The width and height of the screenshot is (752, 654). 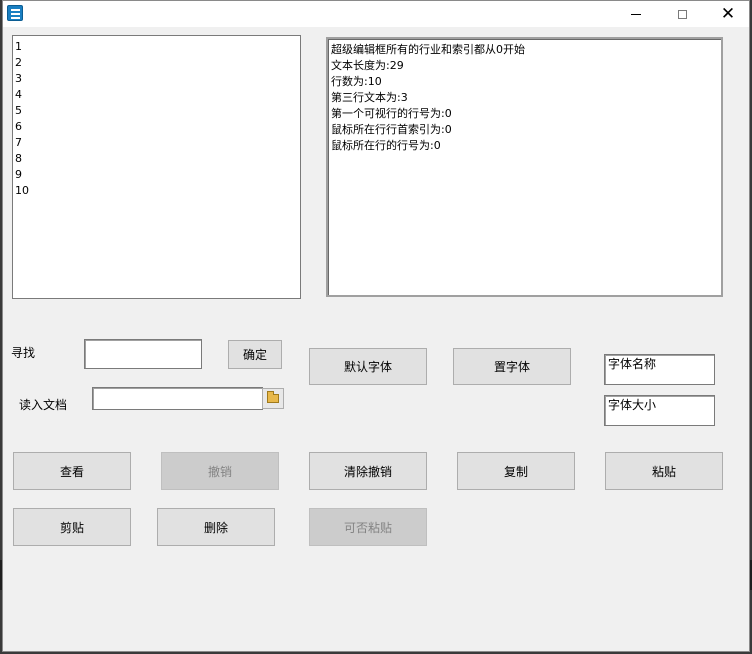 What do you see at coordinates (220, 471) in the screenshot?
I see `undo-button: 撤销` at bounding box center [220, 471].